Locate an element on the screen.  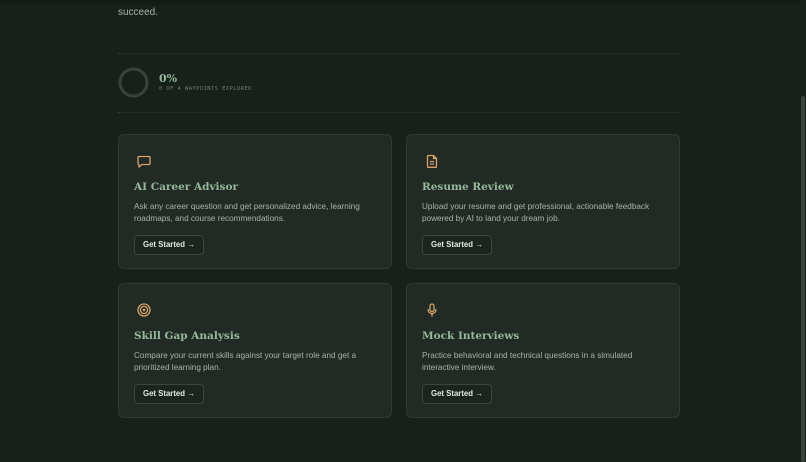
scrollbar is located at coordinates (803, 231).